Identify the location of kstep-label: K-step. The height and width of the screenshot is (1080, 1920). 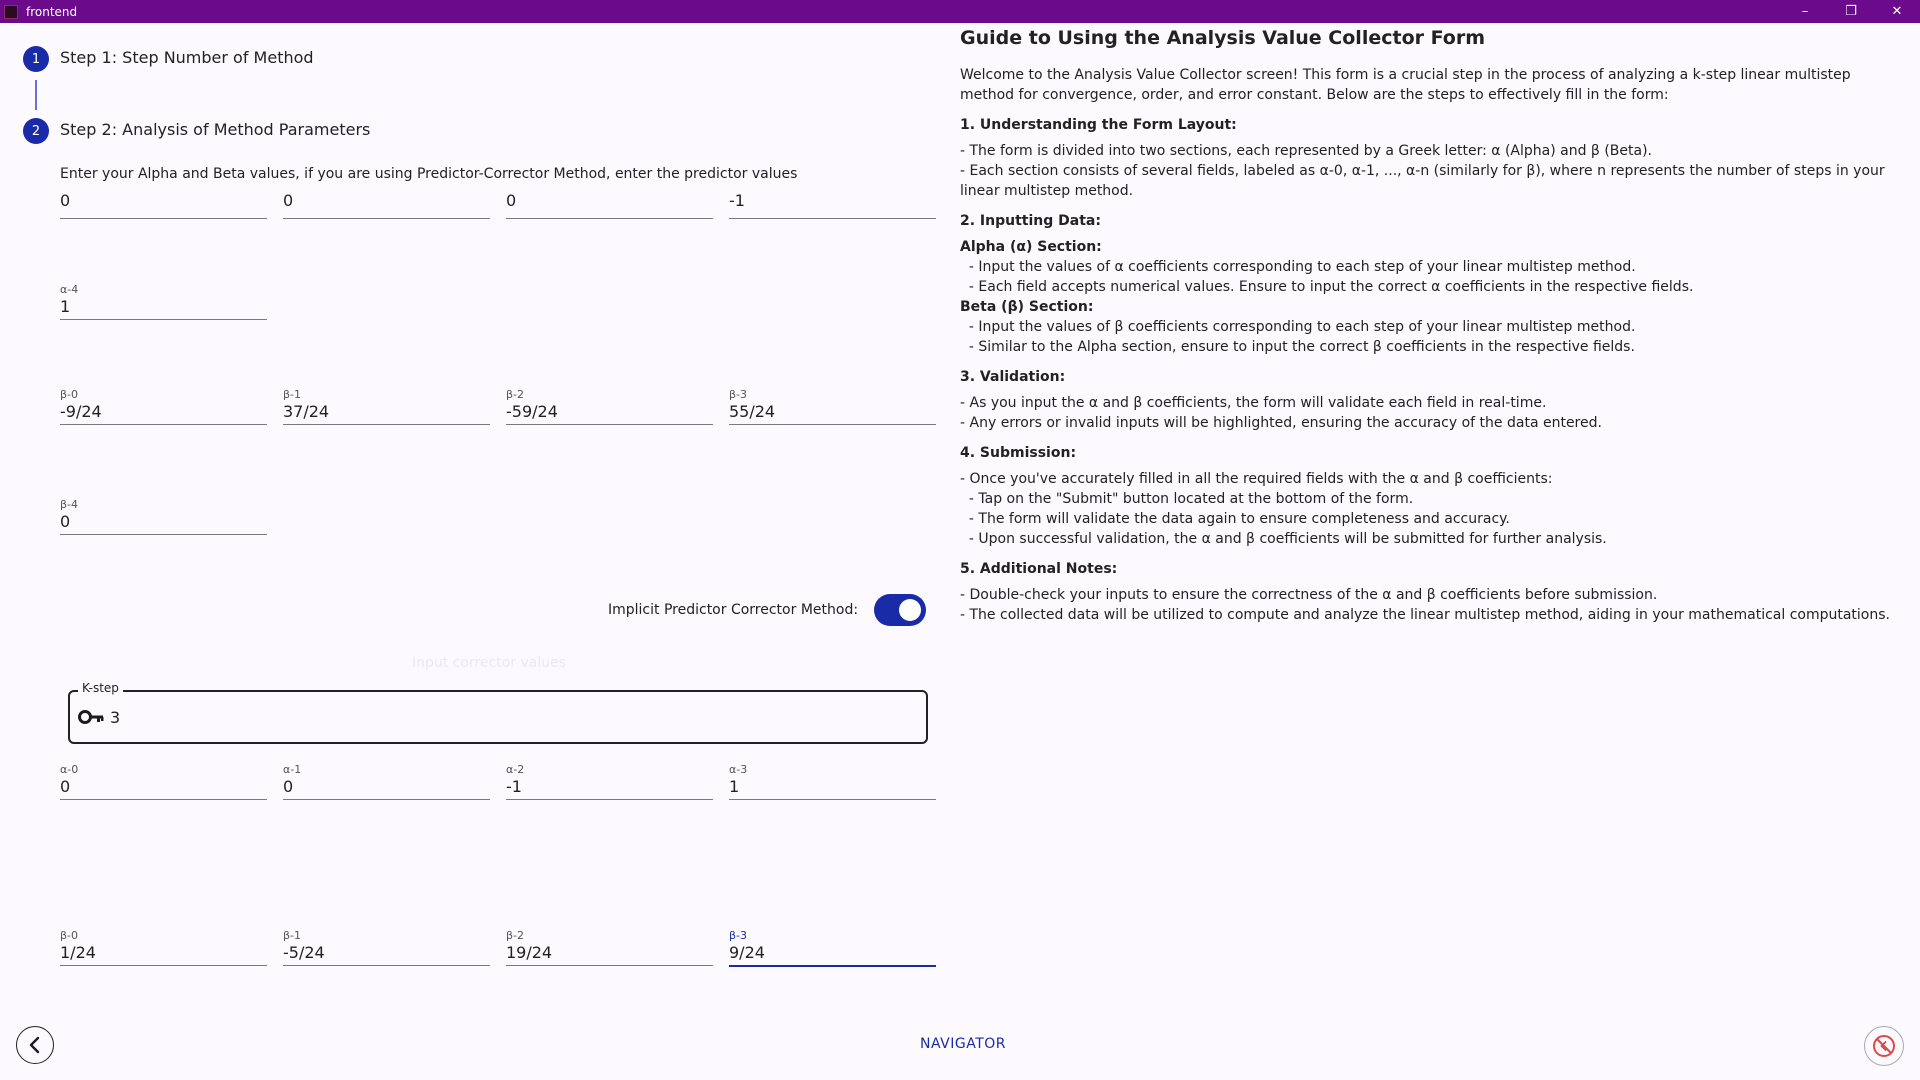
(100, 688).